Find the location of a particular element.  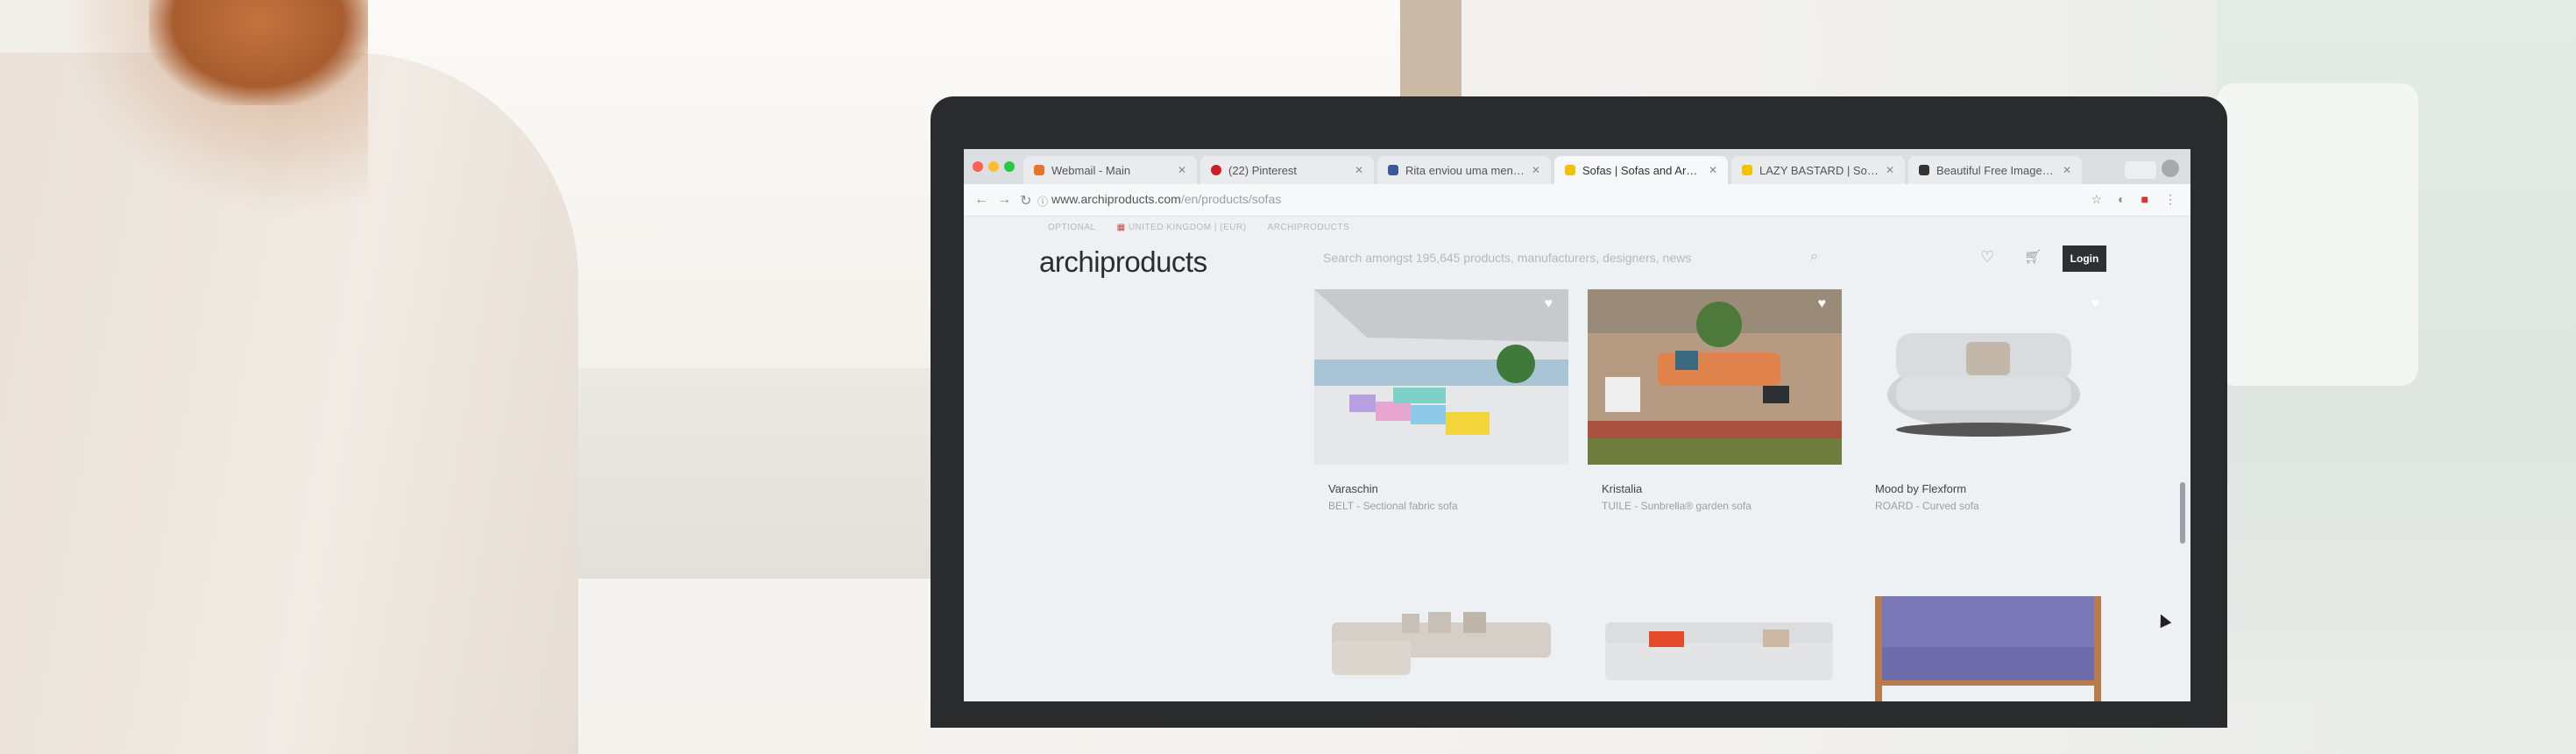

kristalia-sofa-image is located at coordinates (1715, 377).